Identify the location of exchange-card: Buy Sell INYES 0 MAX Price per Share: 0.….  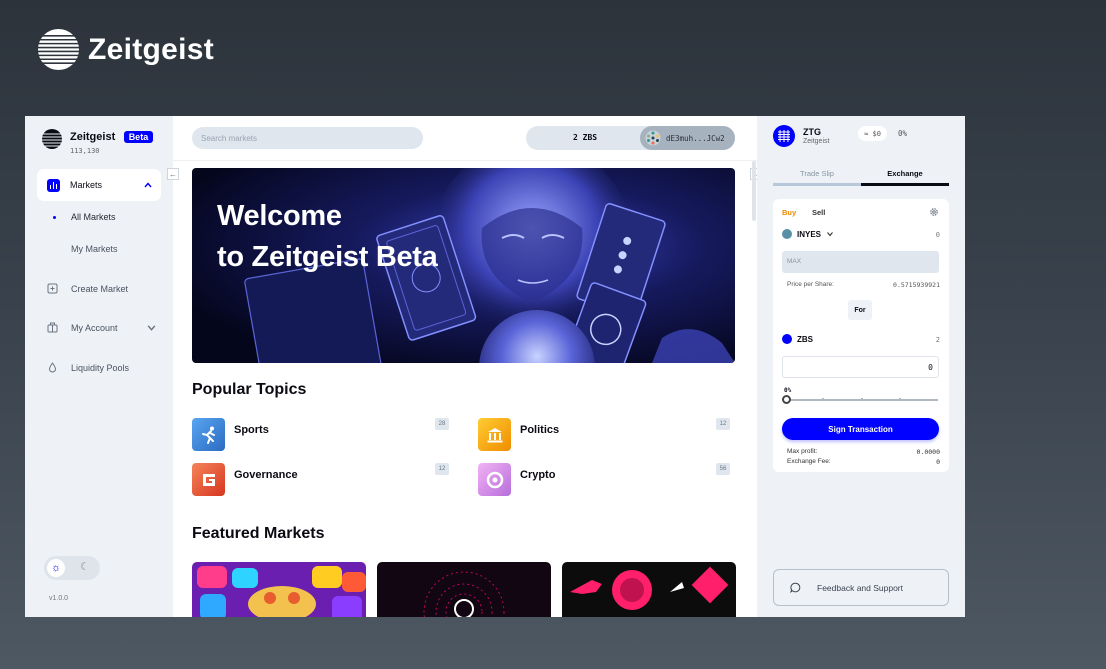
(861, 335).